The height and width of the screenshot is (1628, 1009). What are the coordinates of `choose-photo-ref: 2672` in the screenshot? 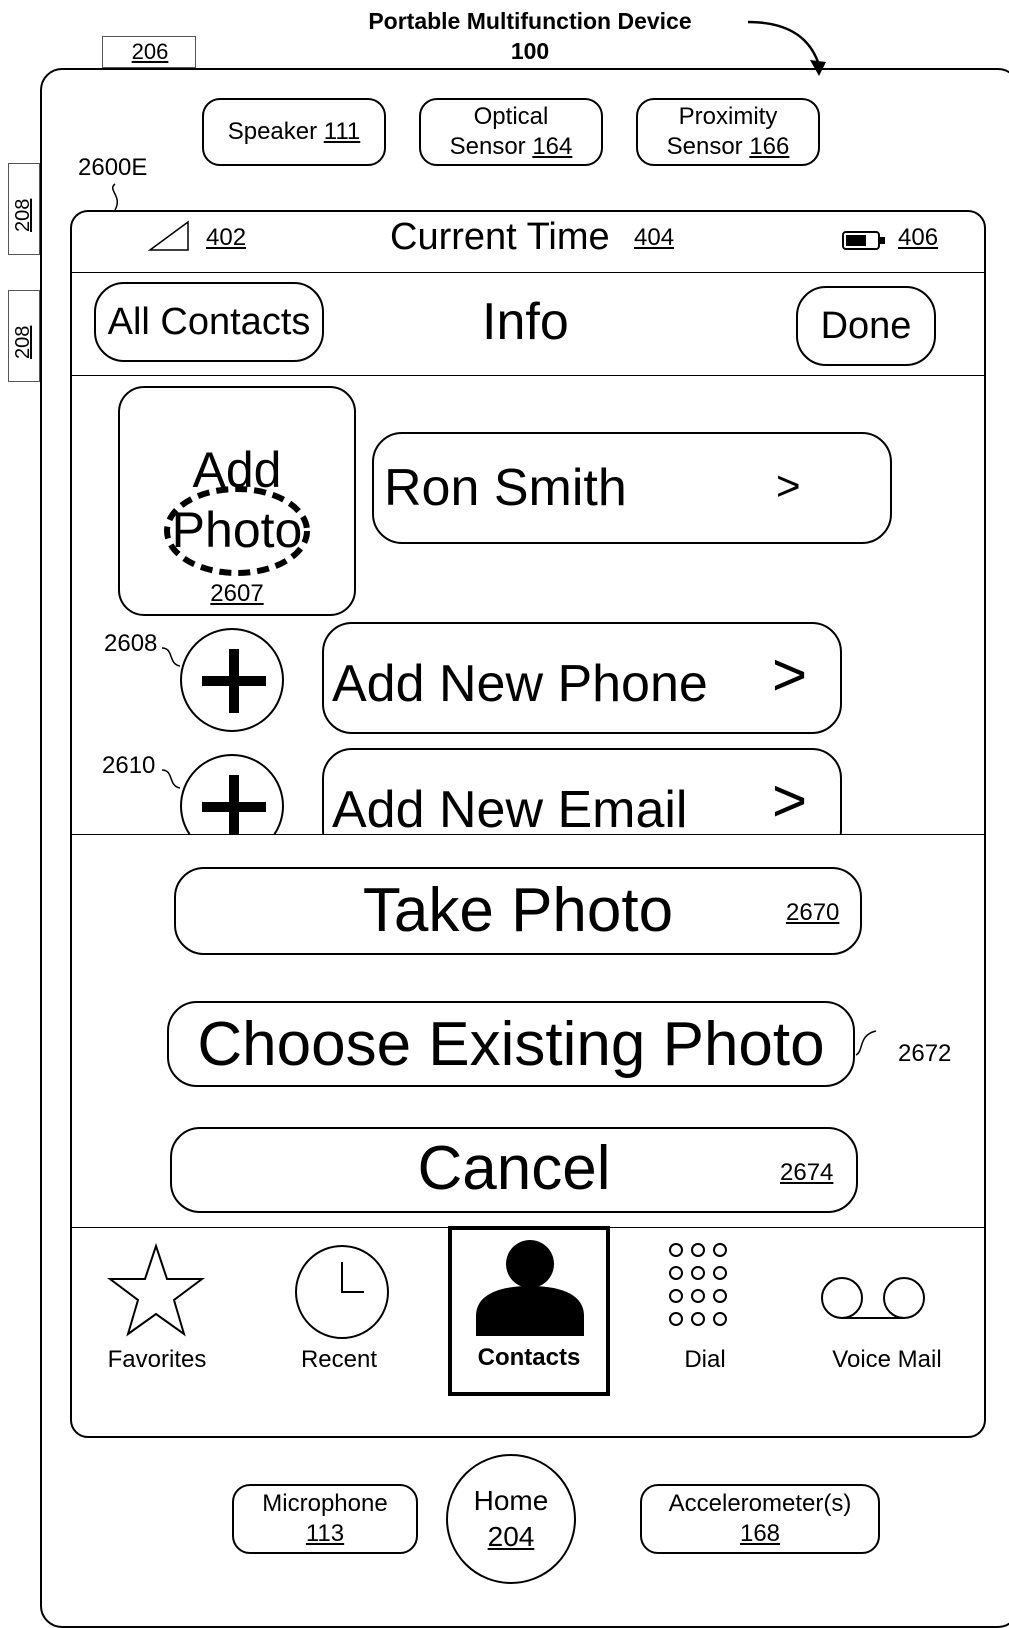 It's located at (925, 1053).